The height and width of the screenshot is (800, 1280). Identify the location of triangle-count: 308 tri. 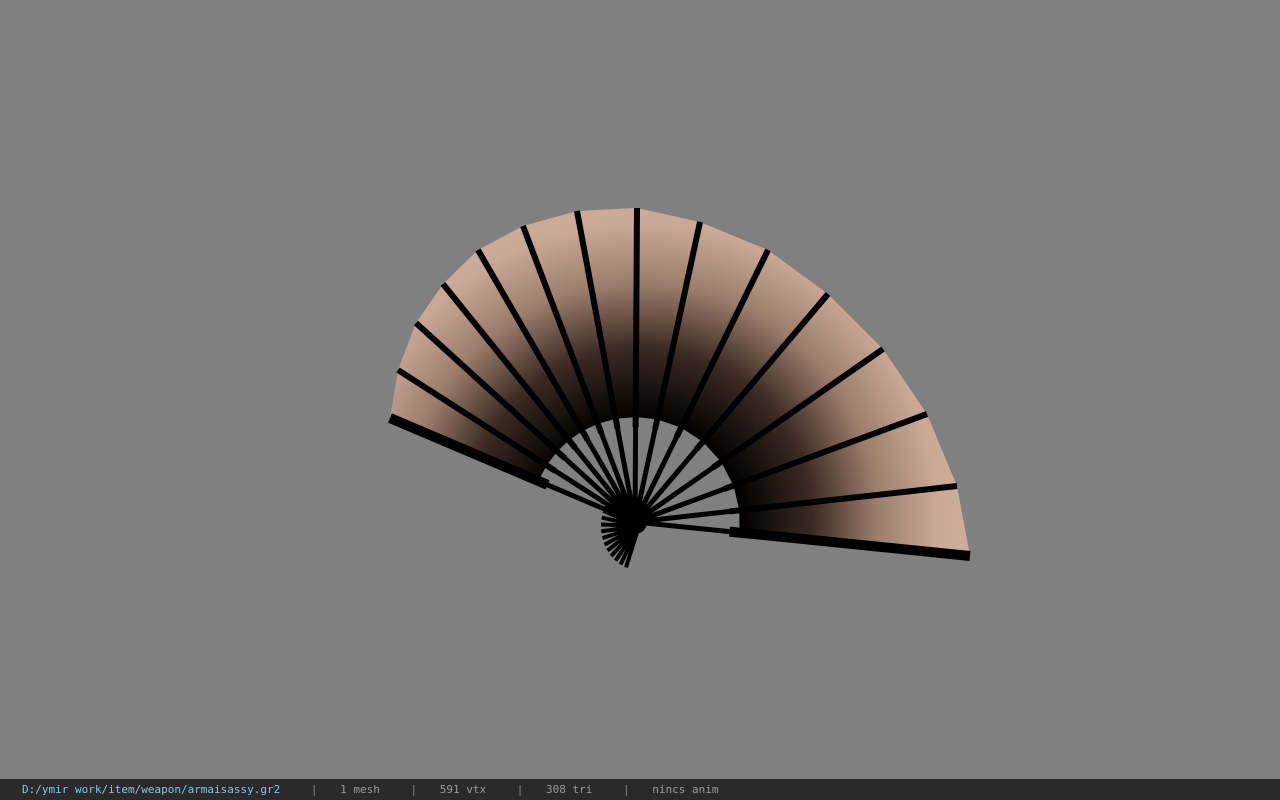
(569, 789).